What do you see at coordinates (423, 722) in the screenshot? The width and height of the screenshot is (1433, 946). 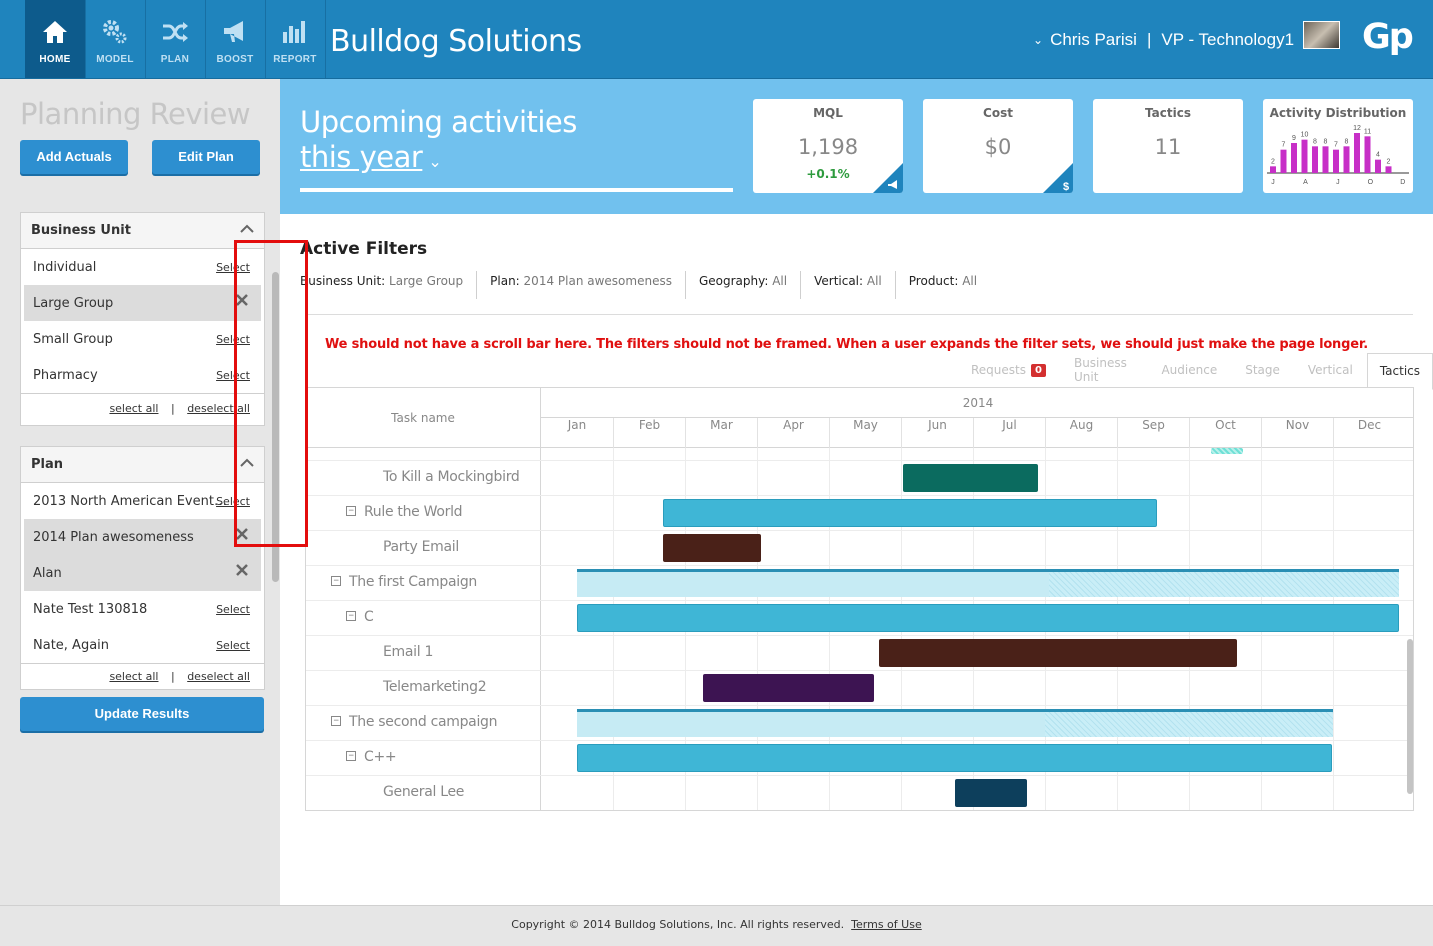 I see `task-row: − The second campaign` at bounding box center [423, 722].